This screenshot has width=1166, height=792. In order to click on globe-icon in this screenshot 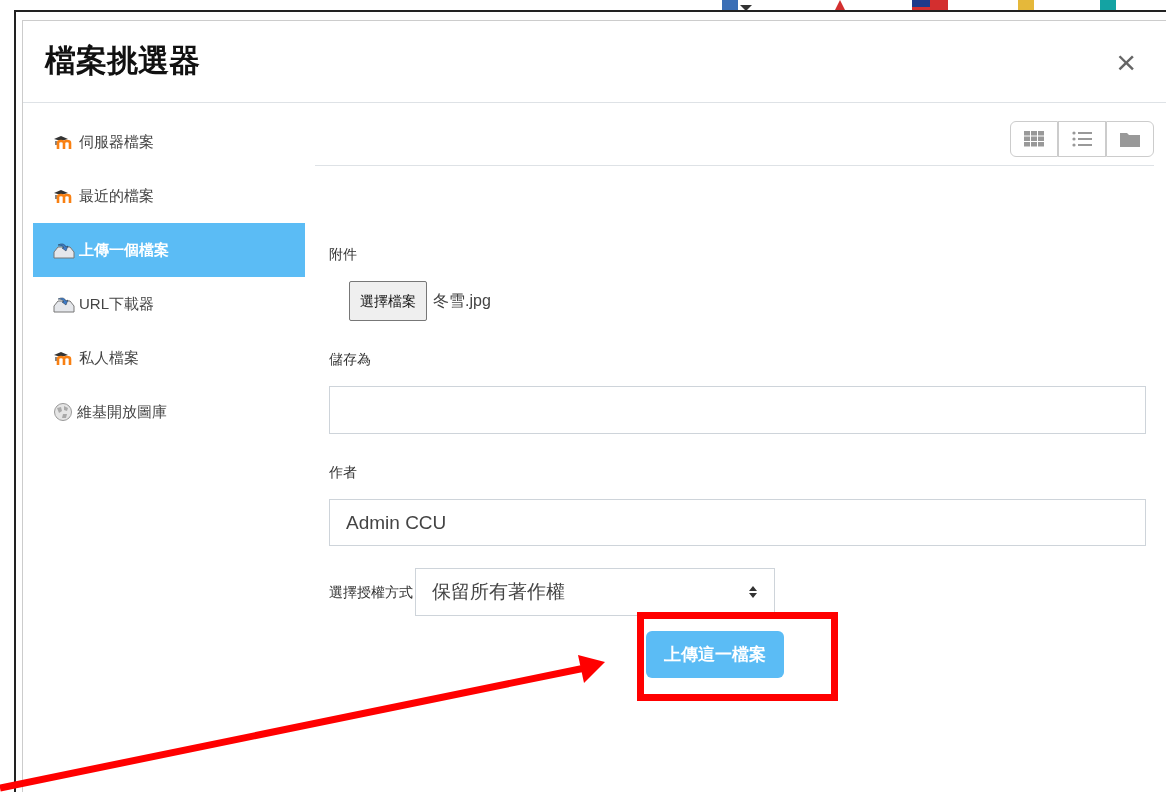, I will do `click(63, 412)`.